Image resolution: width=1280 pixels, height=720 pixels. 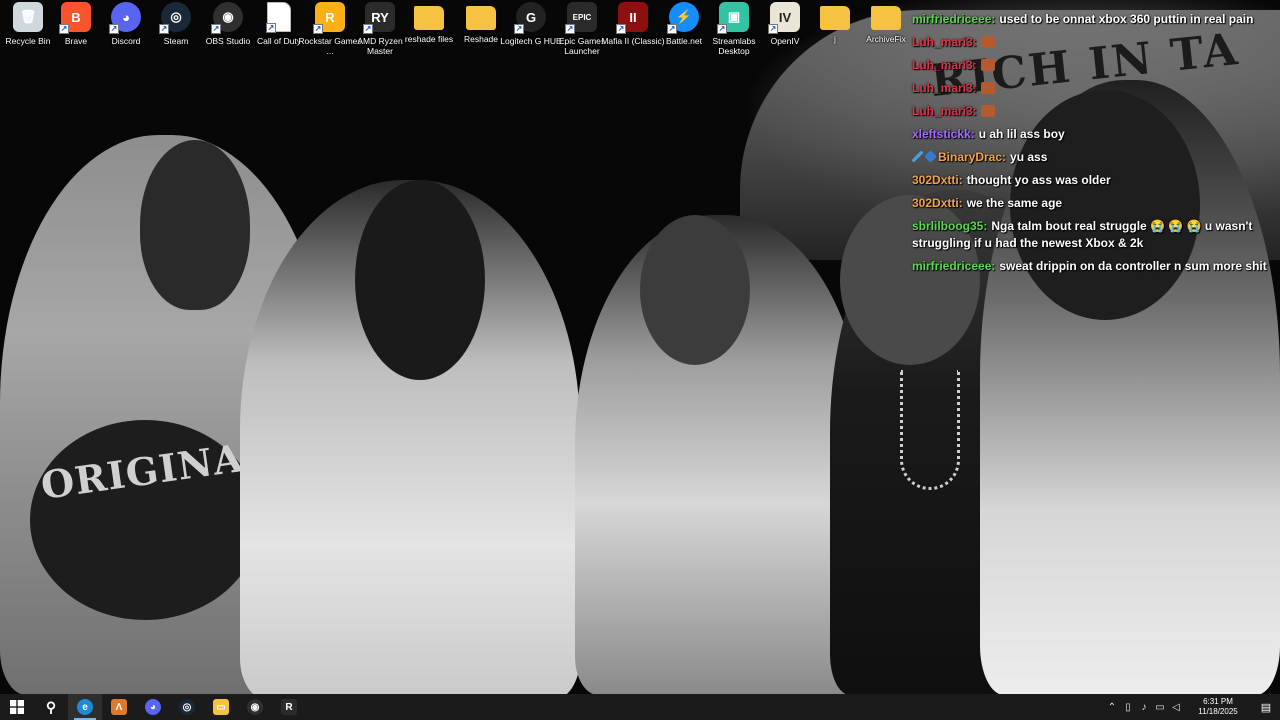 I want to click on system-tray: ⌃ ▯ ♪ ▭ ◁ 6:31 PM 11/18/2025 ▤, so click(x=1192, y=707).